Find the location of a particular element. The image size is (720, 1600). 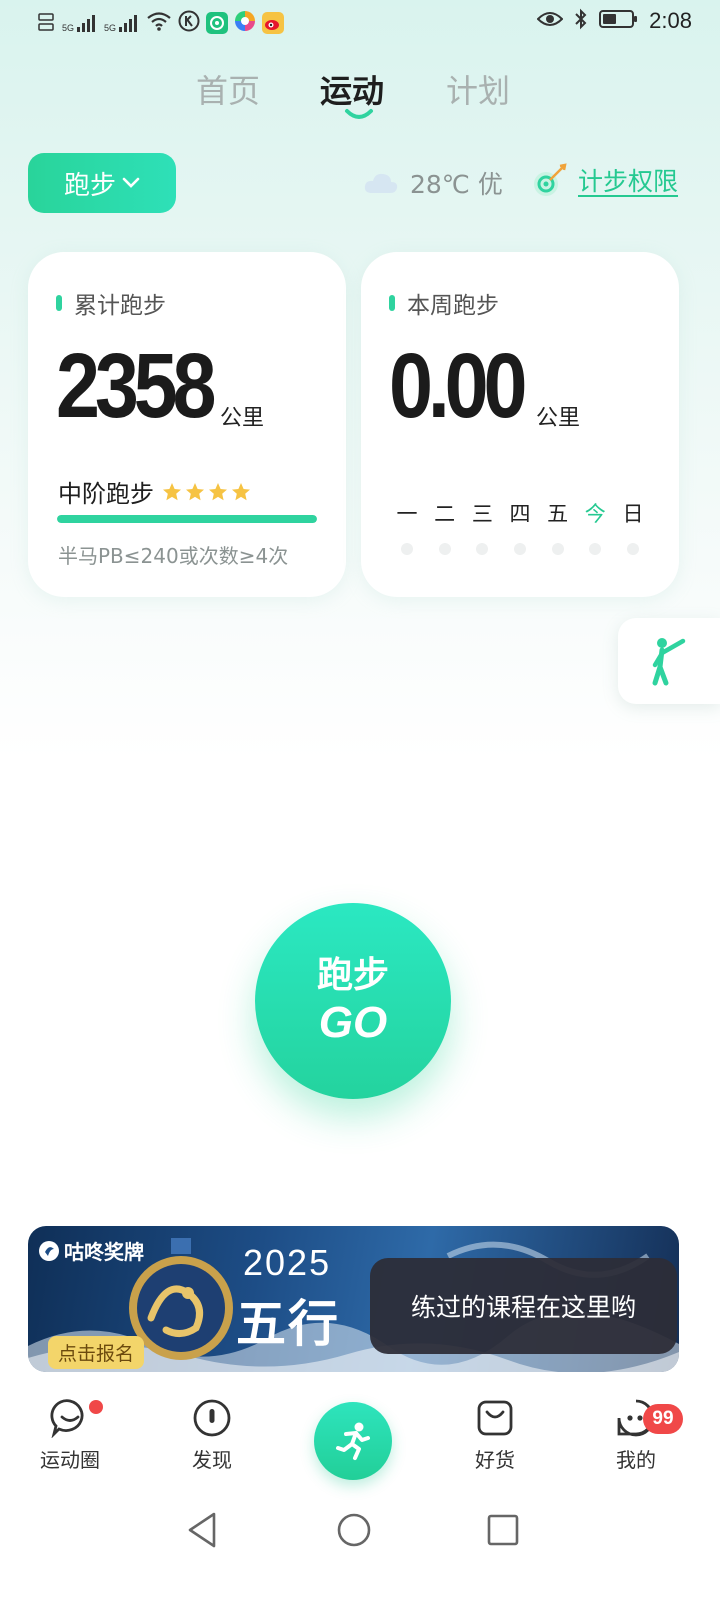

status-left: 5G 5G is located at coordinates (161, 23).